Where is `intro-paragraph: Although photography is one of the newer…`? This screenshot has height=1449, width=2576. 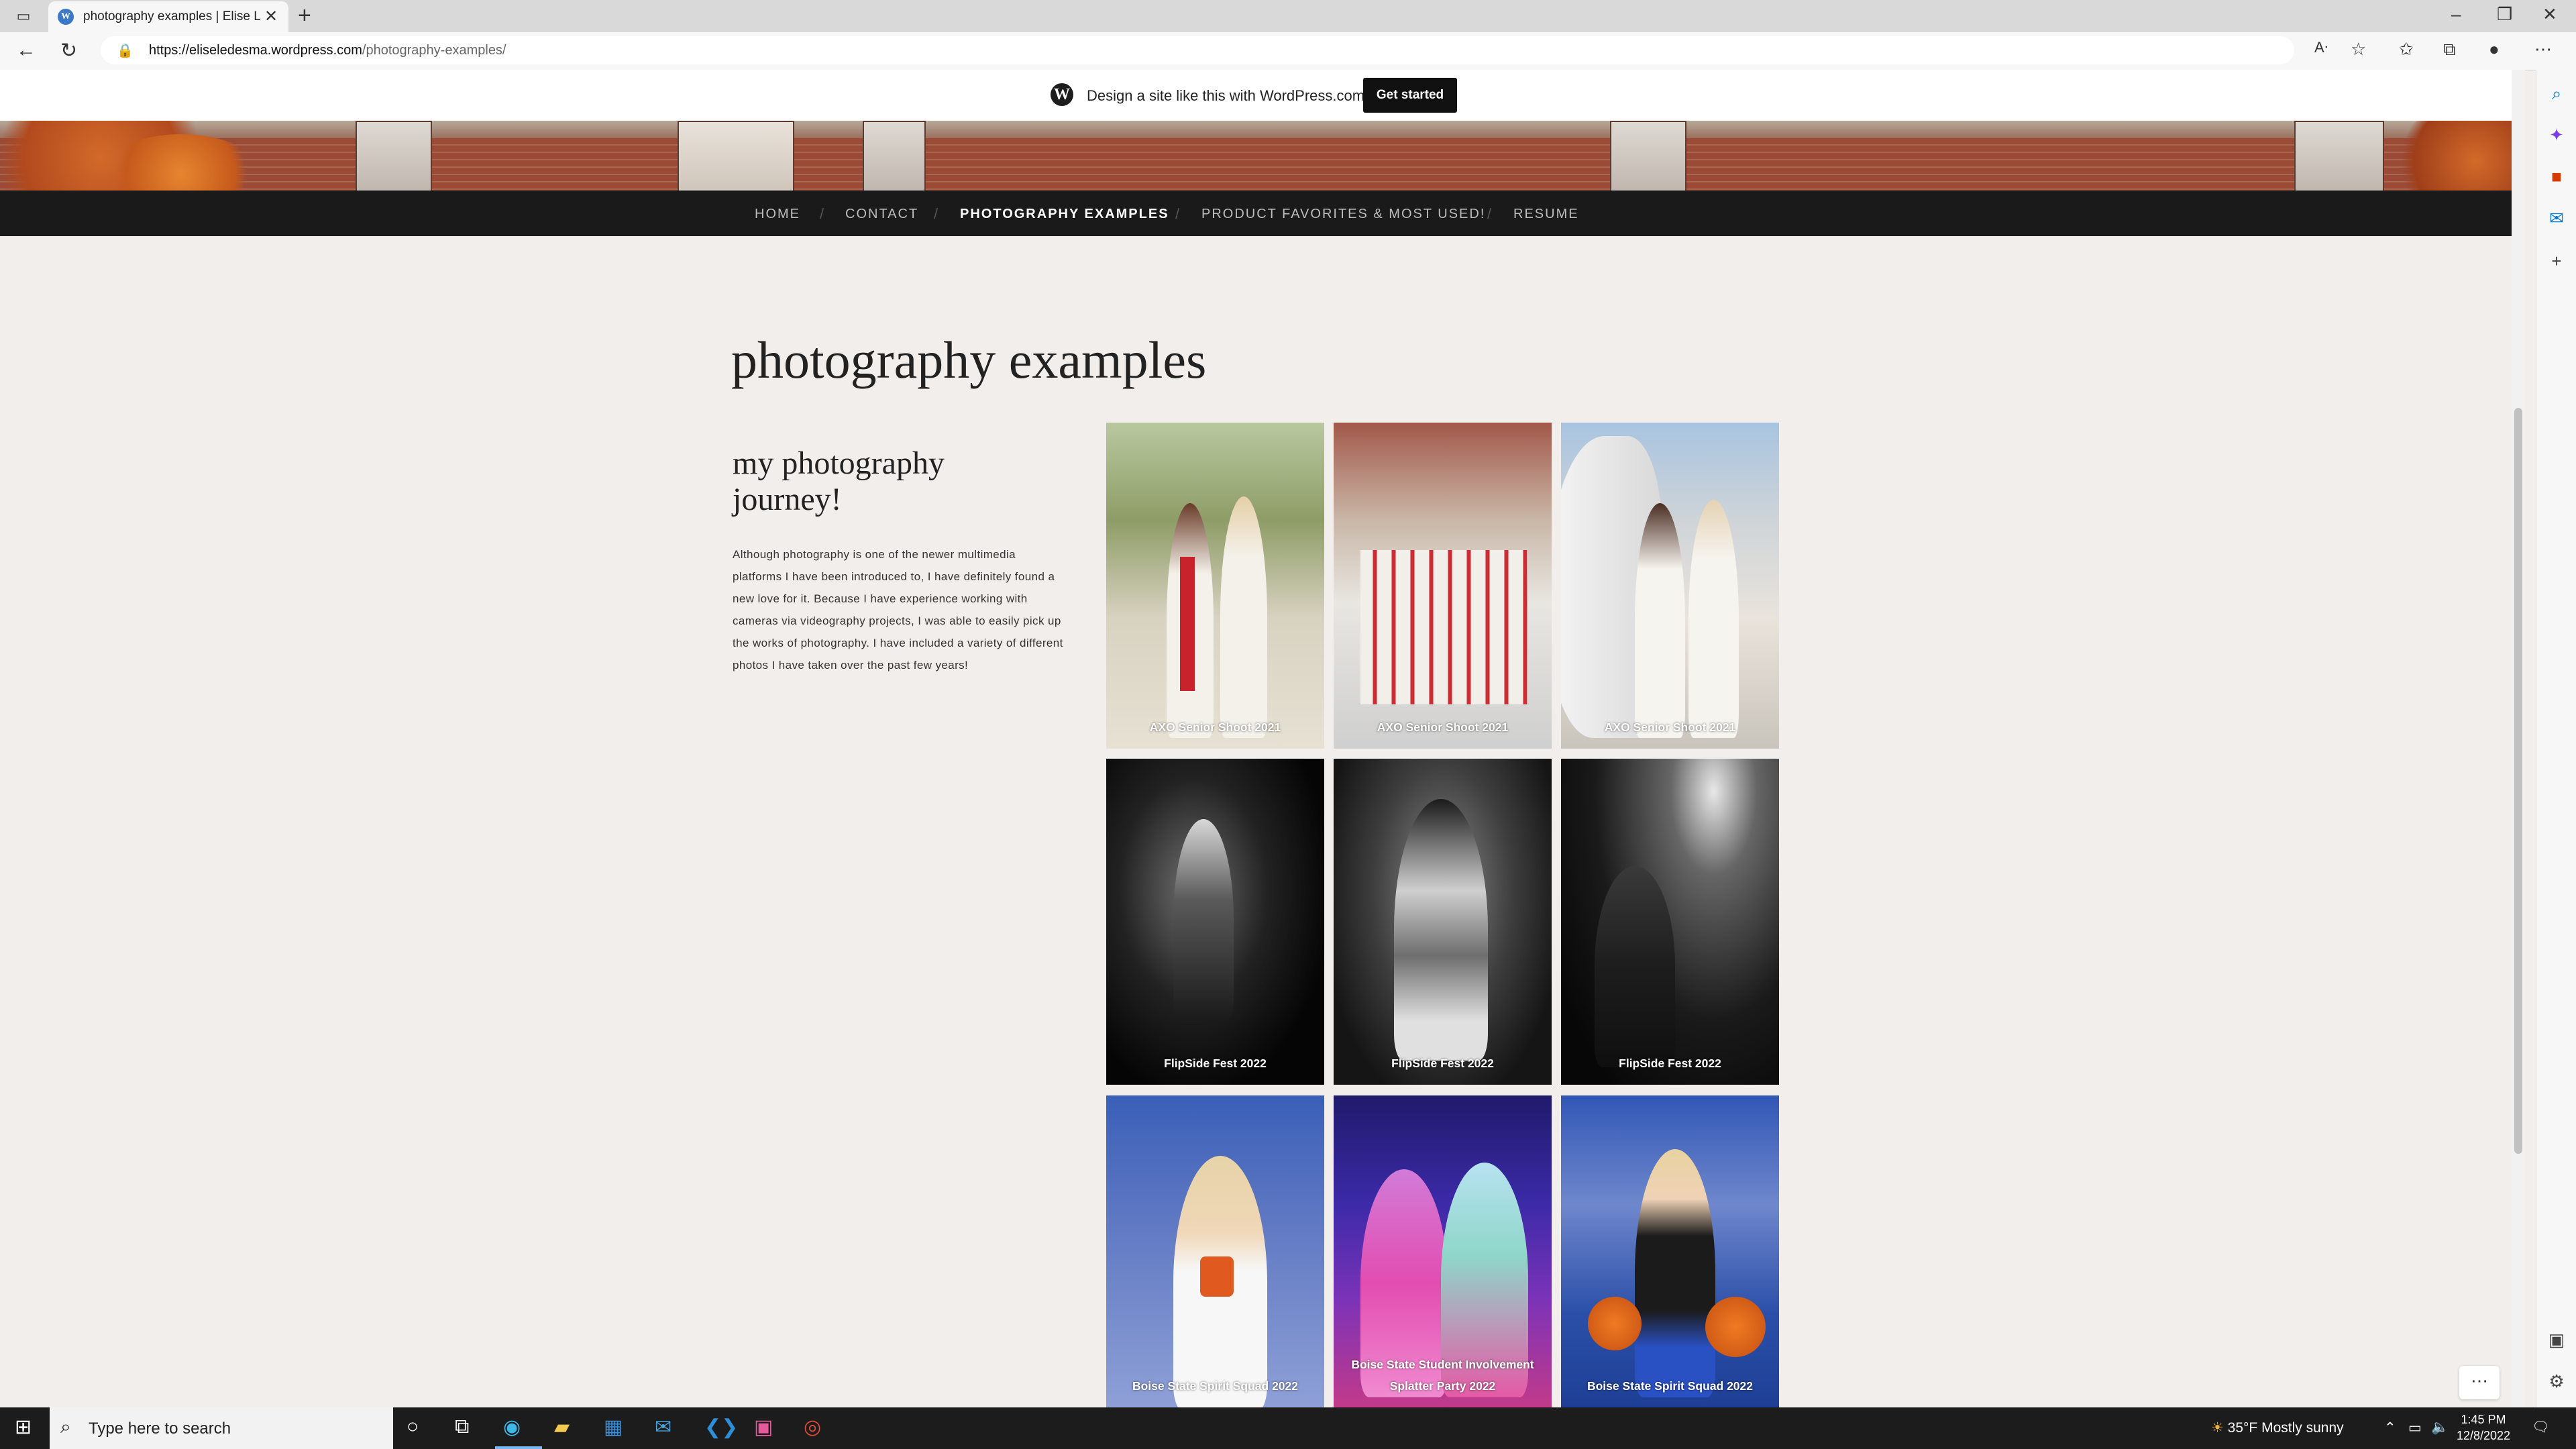 intro-paragraph: Although photography is one of the newer… is located at coordinates (898, 610).